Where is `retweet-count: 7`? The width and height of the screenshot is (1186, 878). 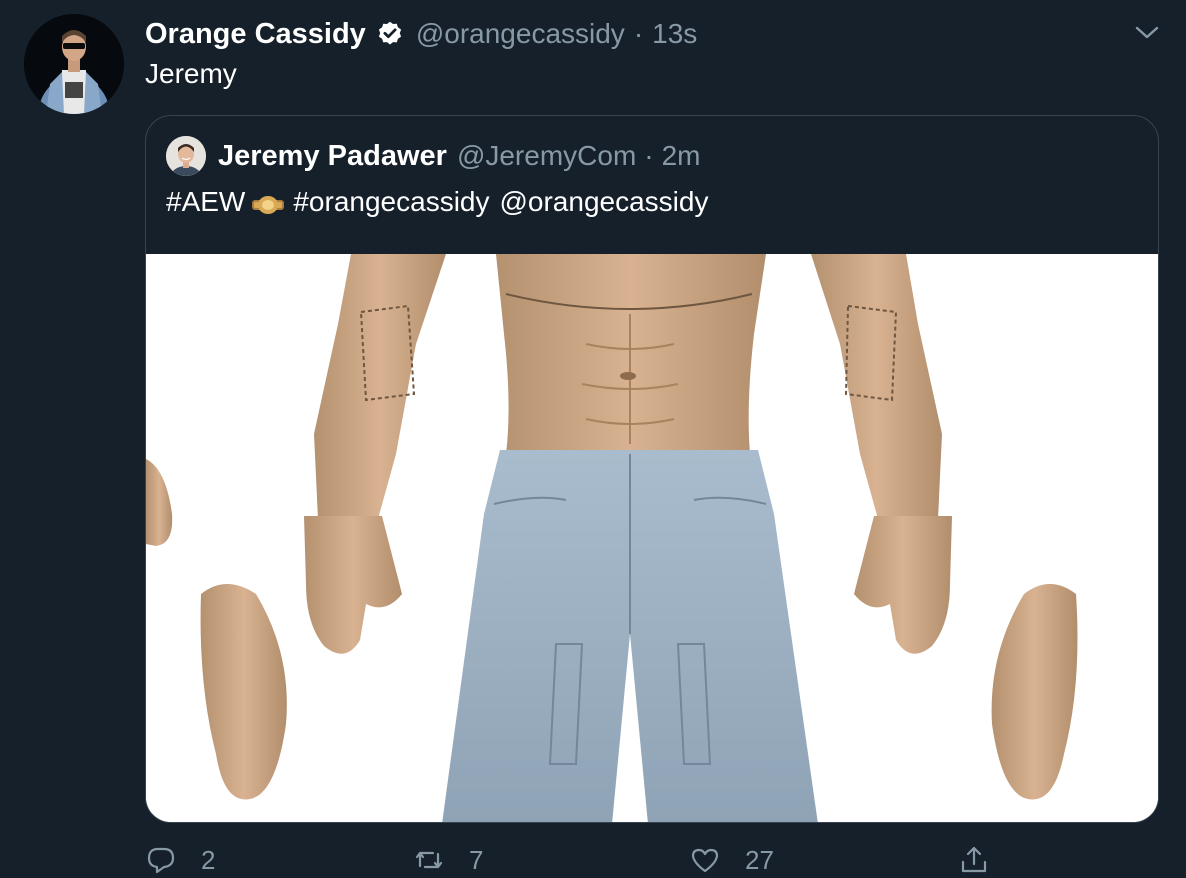 retweet-count: 7 is located at coordinates (476, 859).